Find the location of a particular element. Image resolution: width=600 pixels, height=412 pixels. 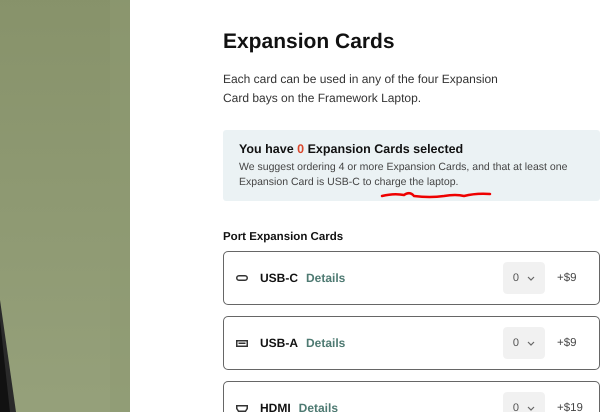

card-name: HDMI is located at coordinates (275, 406).